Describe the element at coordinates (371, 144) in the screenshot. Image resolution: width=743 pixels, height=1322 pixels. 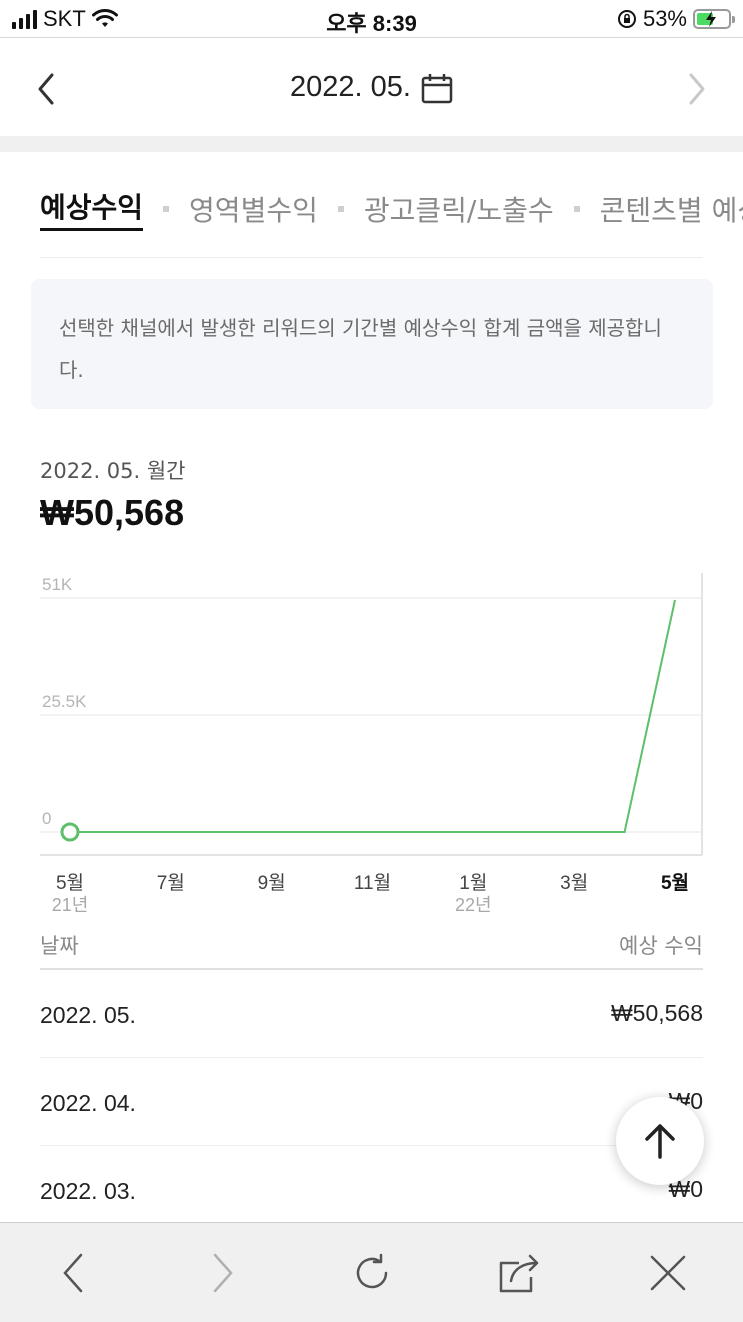
I see `section-divider` at that location.